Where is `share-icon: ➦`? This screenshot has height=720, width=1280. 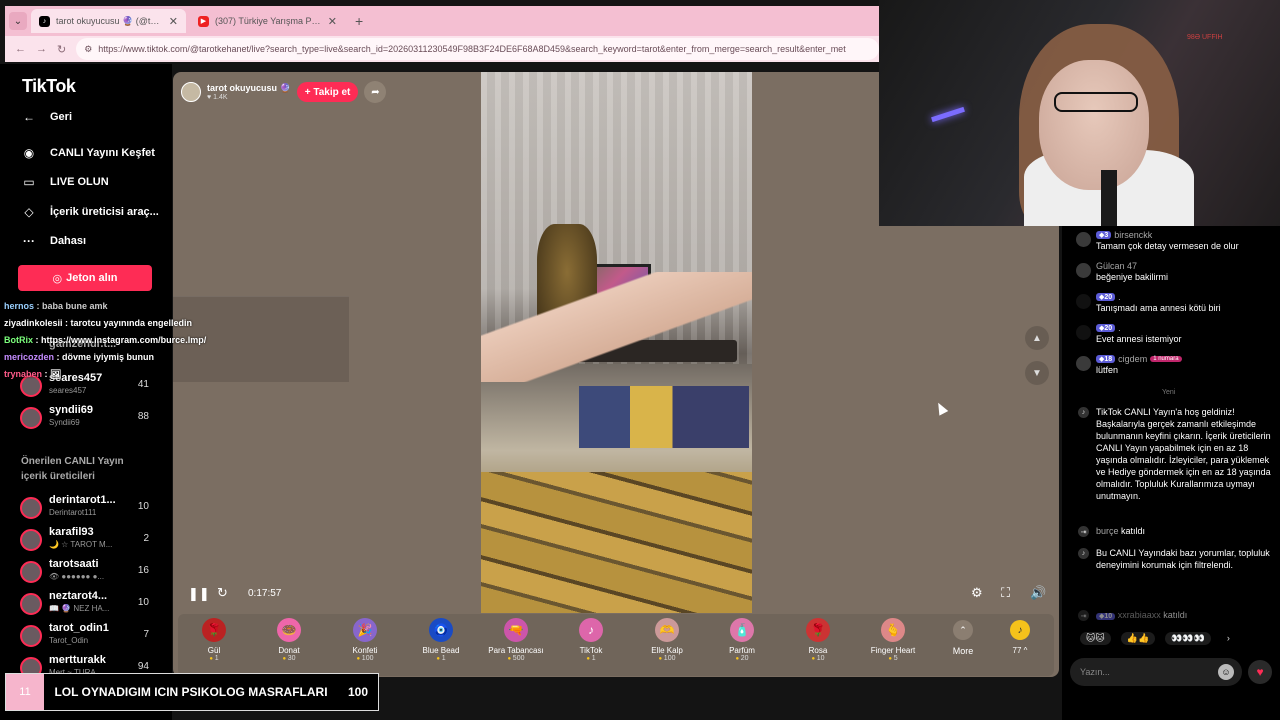 share-icon: ➦ is located at coordinates (375, 92).